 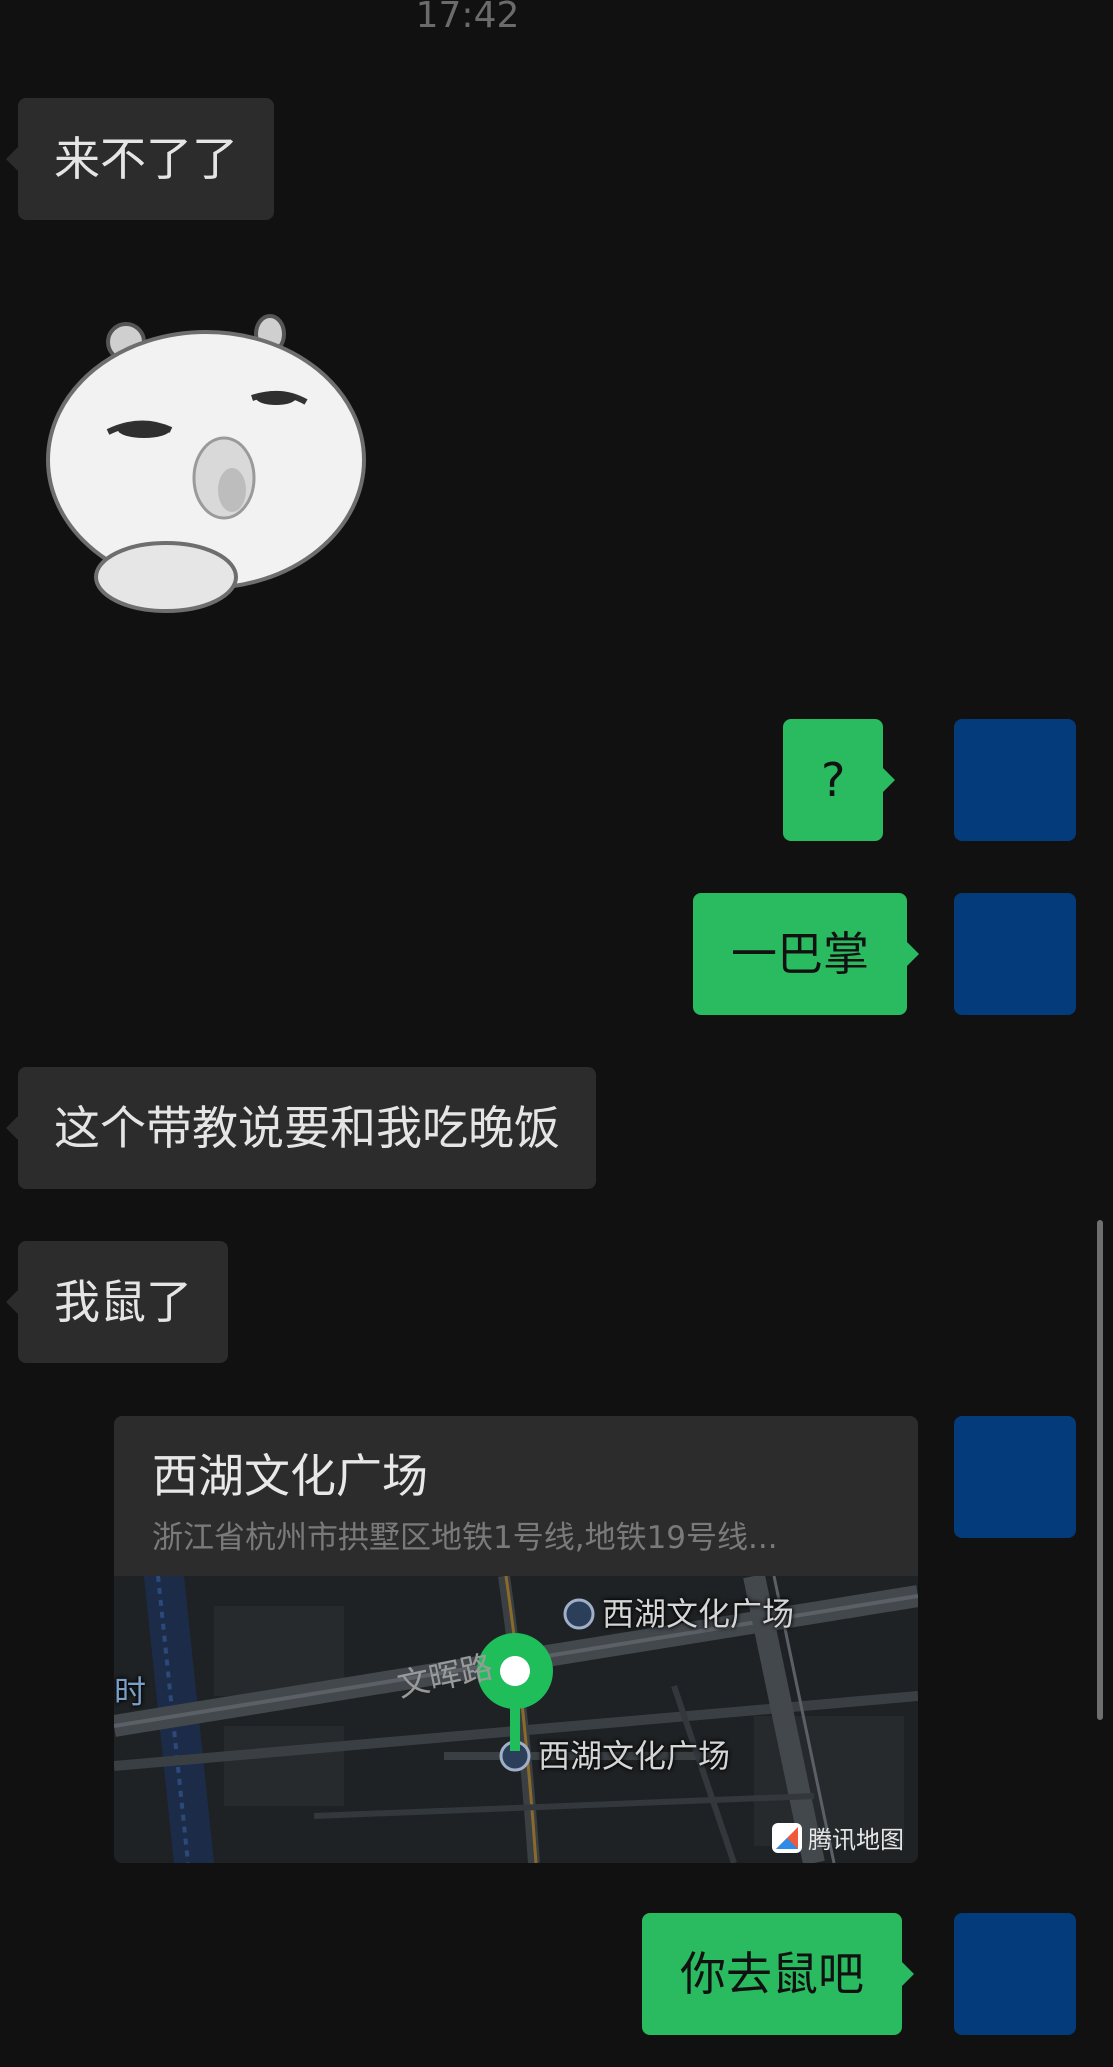 What do you see at coordinates (123, 1302) in the screenshot?
I see `message-text: 我鼠了` at bounding box center [123, 1302].